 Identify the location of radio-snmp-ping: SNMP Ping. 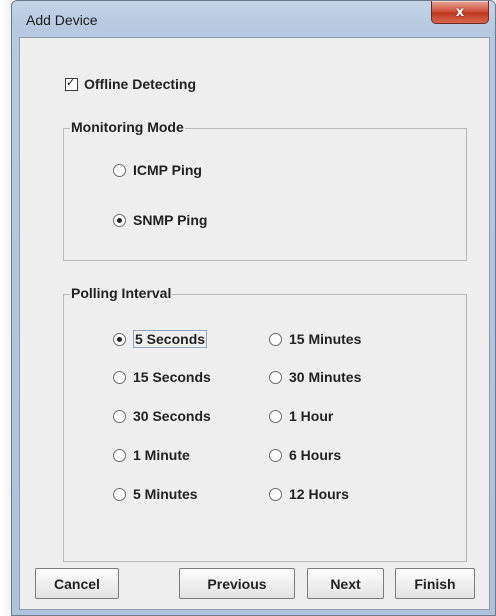
(160, 220).